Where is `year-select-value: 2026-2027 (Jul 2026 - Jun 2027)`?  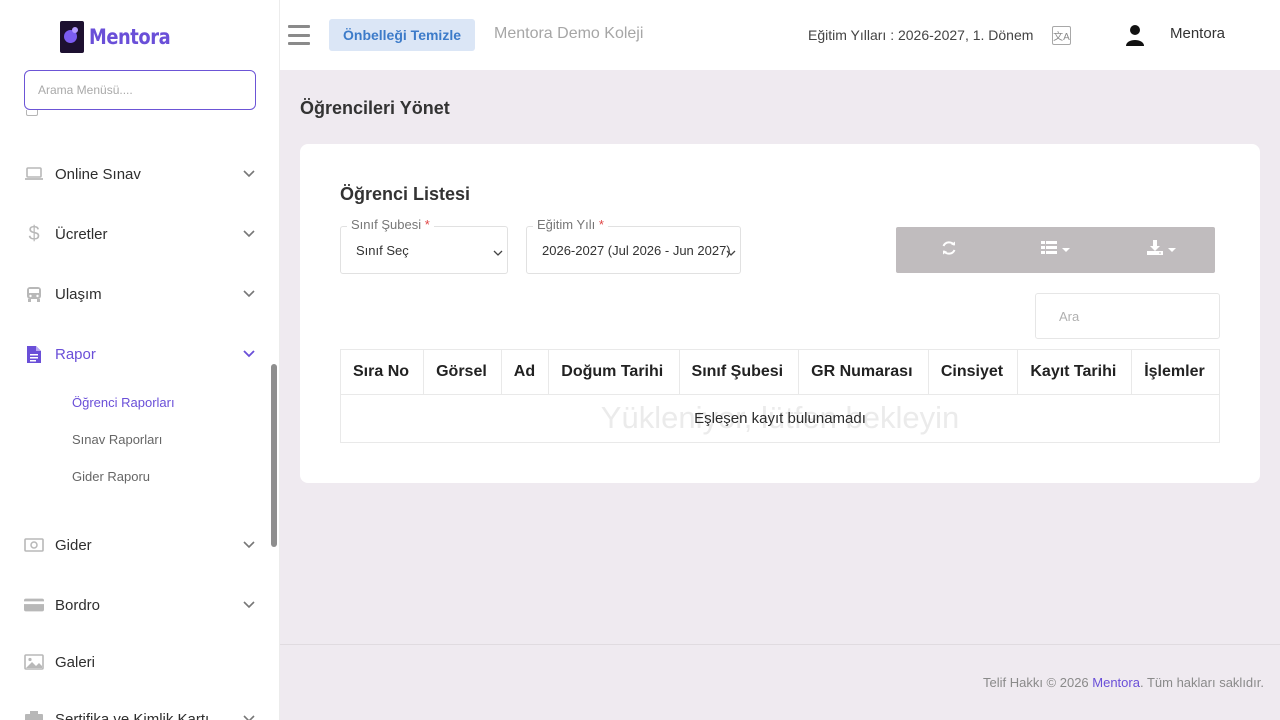
year-select-value: 2026-2027 (Jul 2026 - Jun 2027) is located at coordinates (636, 250).